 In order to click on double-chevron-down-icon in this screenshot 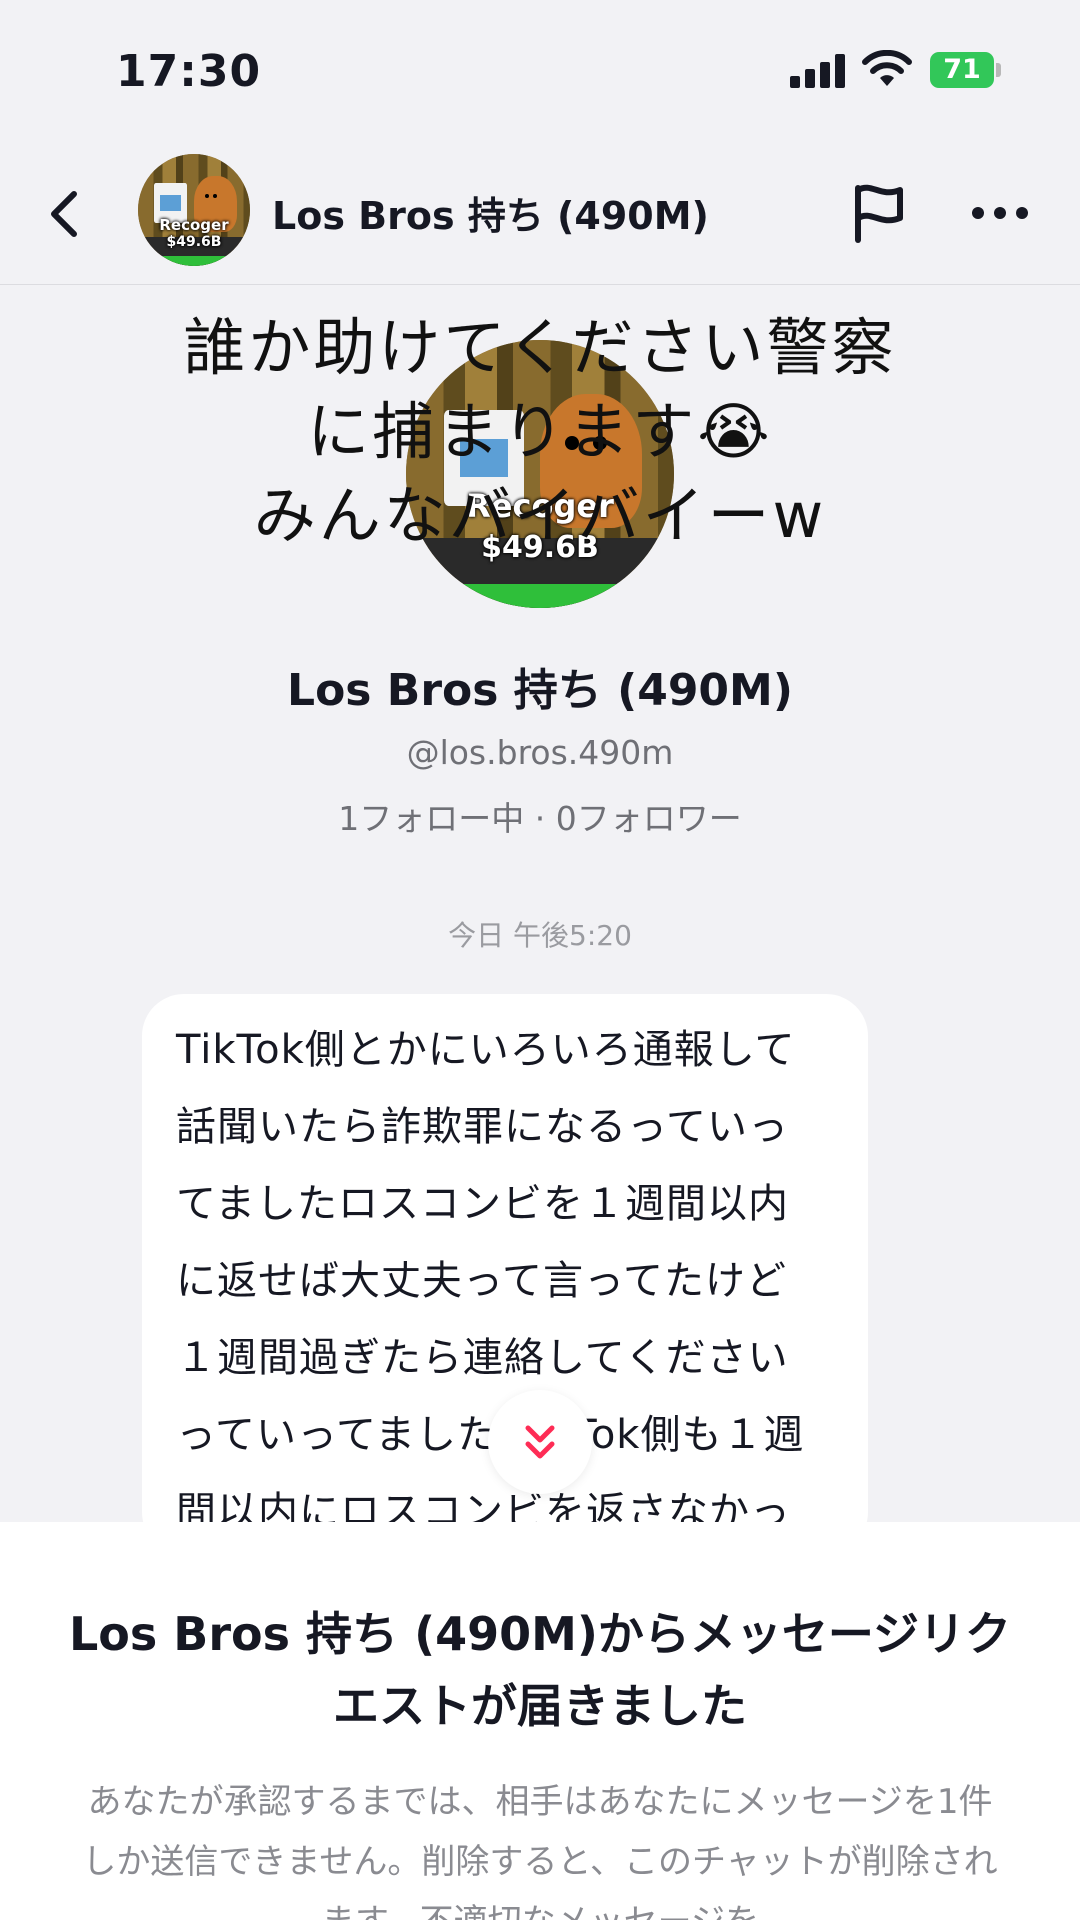, I will do `click(540, 1442)`.